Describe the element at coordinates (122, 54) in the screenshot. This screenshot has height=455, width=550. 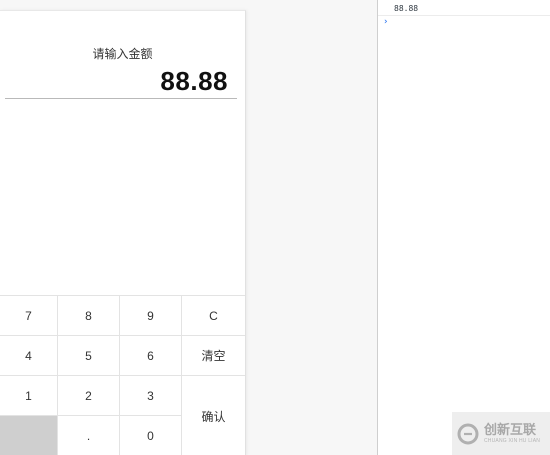
I see `amount-prompt: 请输入金额` at that location.